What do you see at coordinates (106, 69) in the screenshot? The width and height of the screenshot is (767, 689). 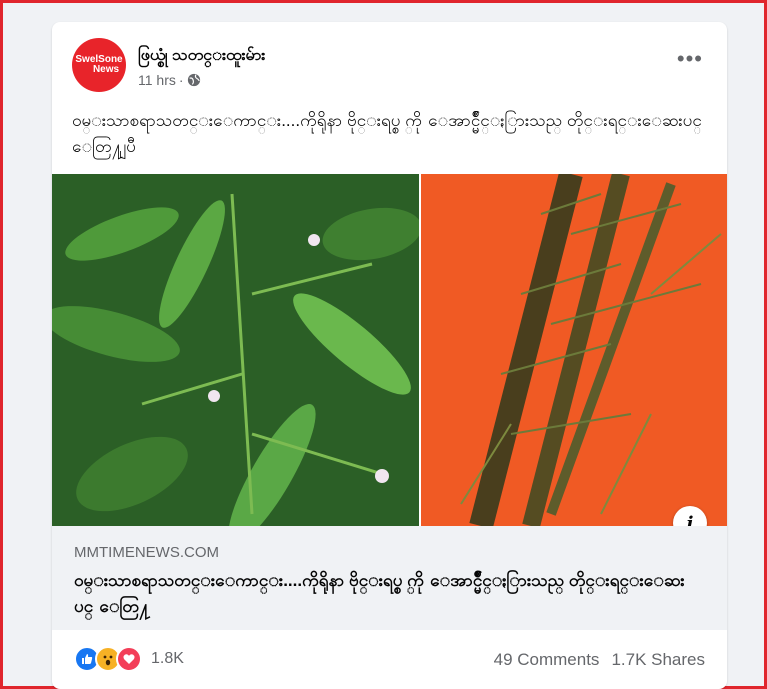 I see `avatar-text-line2: News` at bounding box center [106, 69].